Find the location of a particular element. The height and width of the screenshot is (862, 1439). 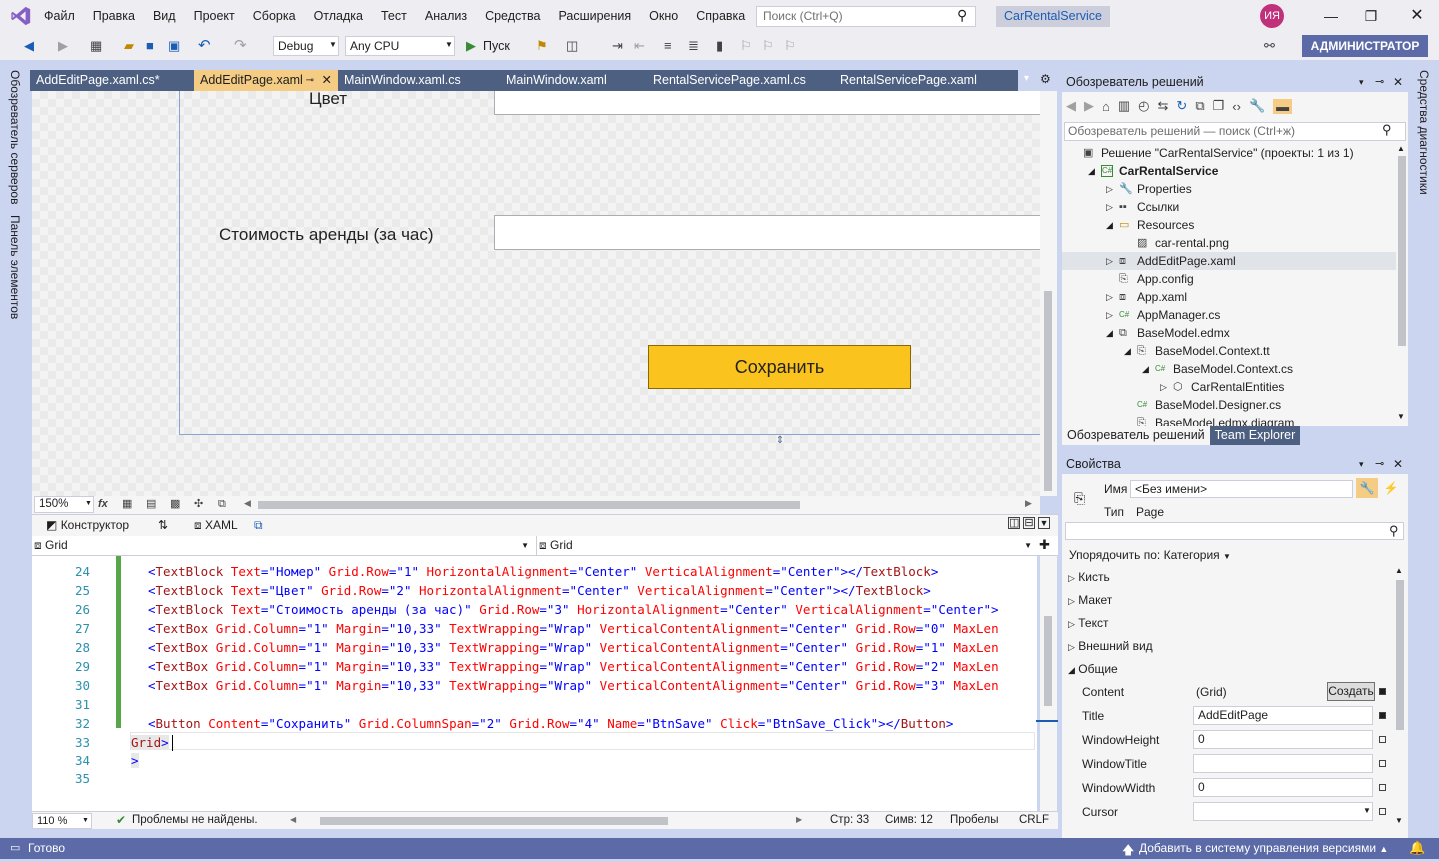

tab-addeditpage-xaml: AddEditPage.xaml ⊸ ✕ is located at coordinates (266, 80).